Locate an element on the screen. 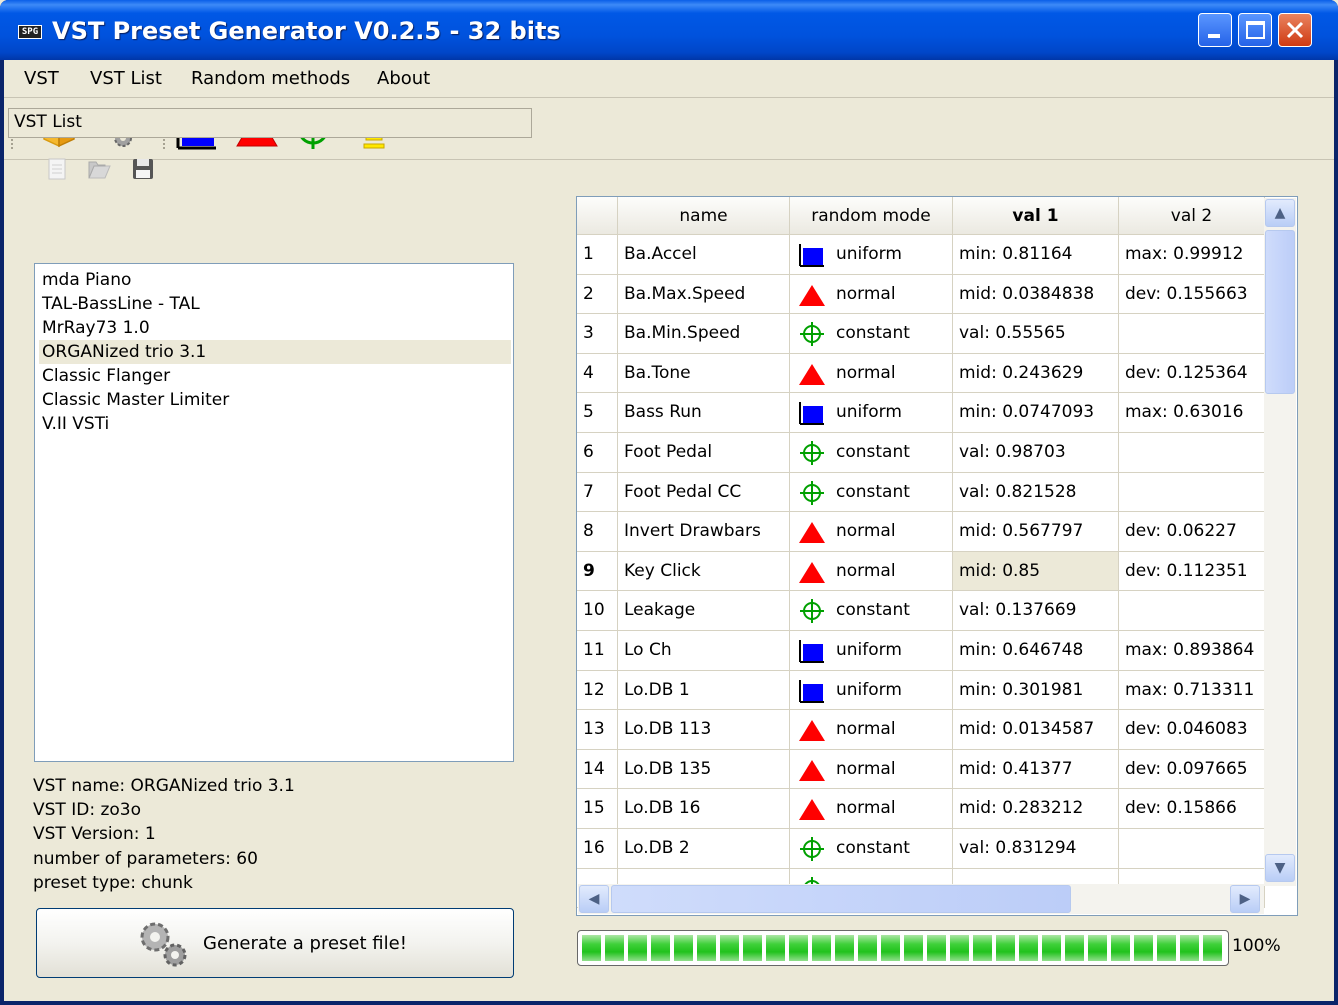  row-number: 8 is located at coordinates (597, 532).